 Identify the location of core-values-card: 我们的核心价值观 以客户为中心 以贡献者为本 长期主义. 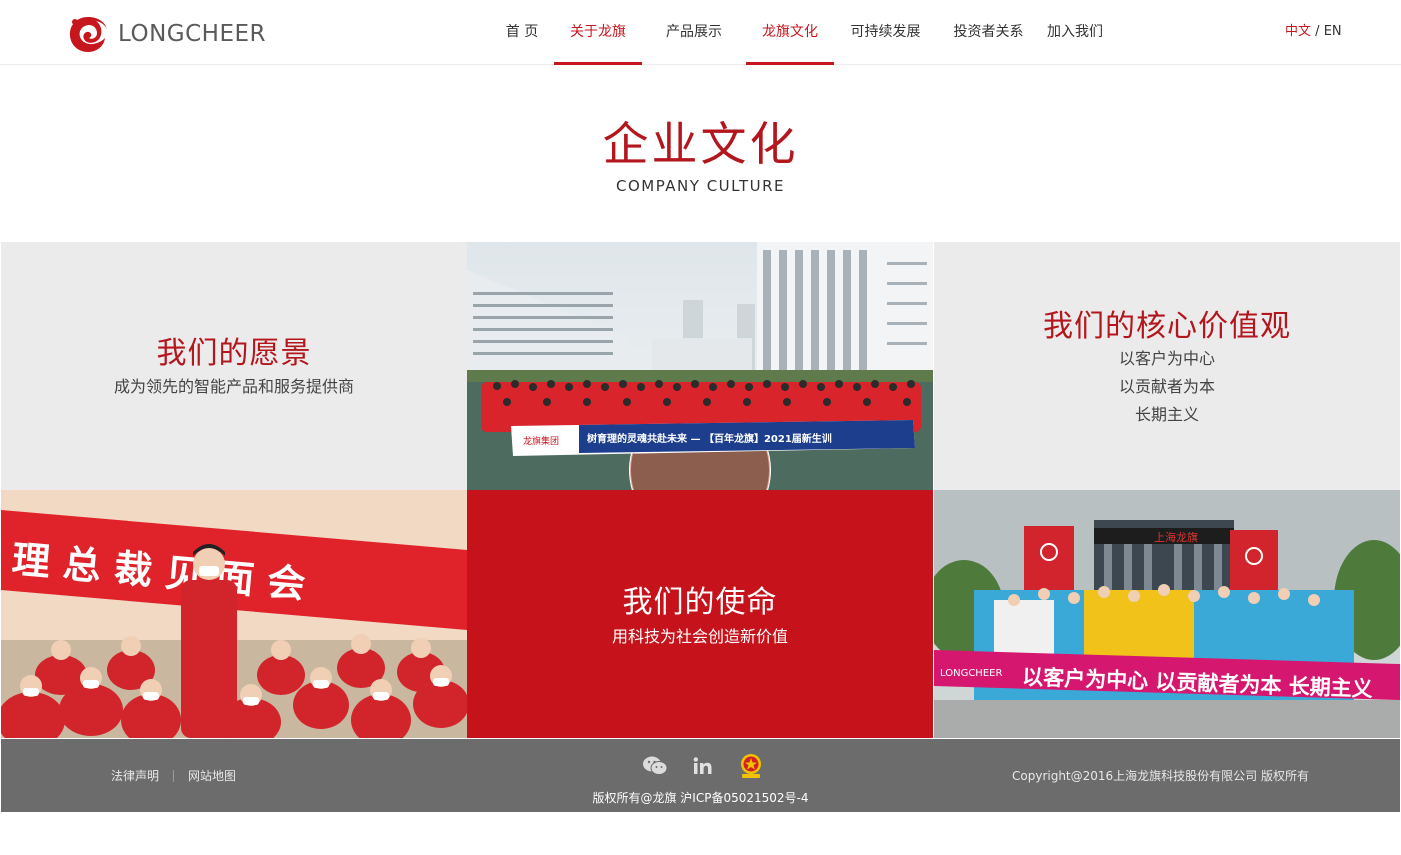
(1167, 366).